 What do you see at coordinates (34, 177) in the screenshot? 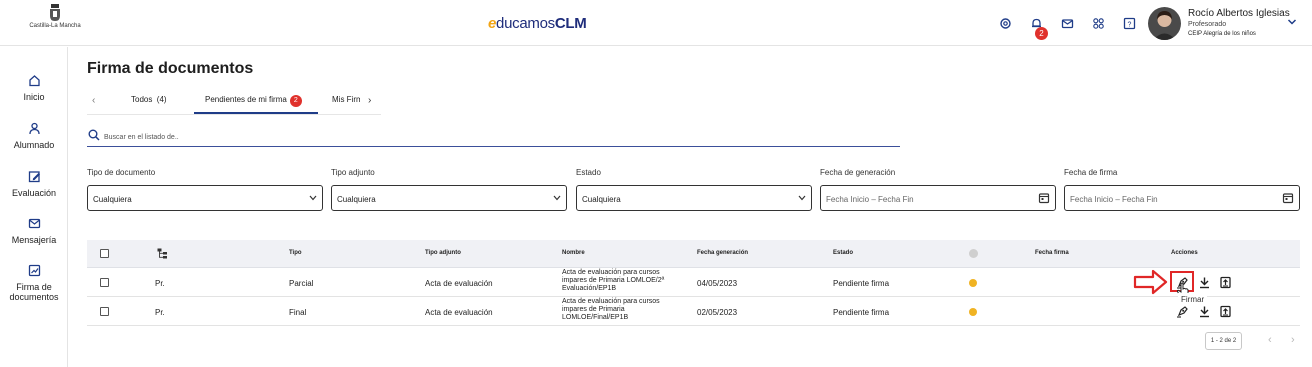
I see `edit-square-icon` at bounding box center [34, 177].